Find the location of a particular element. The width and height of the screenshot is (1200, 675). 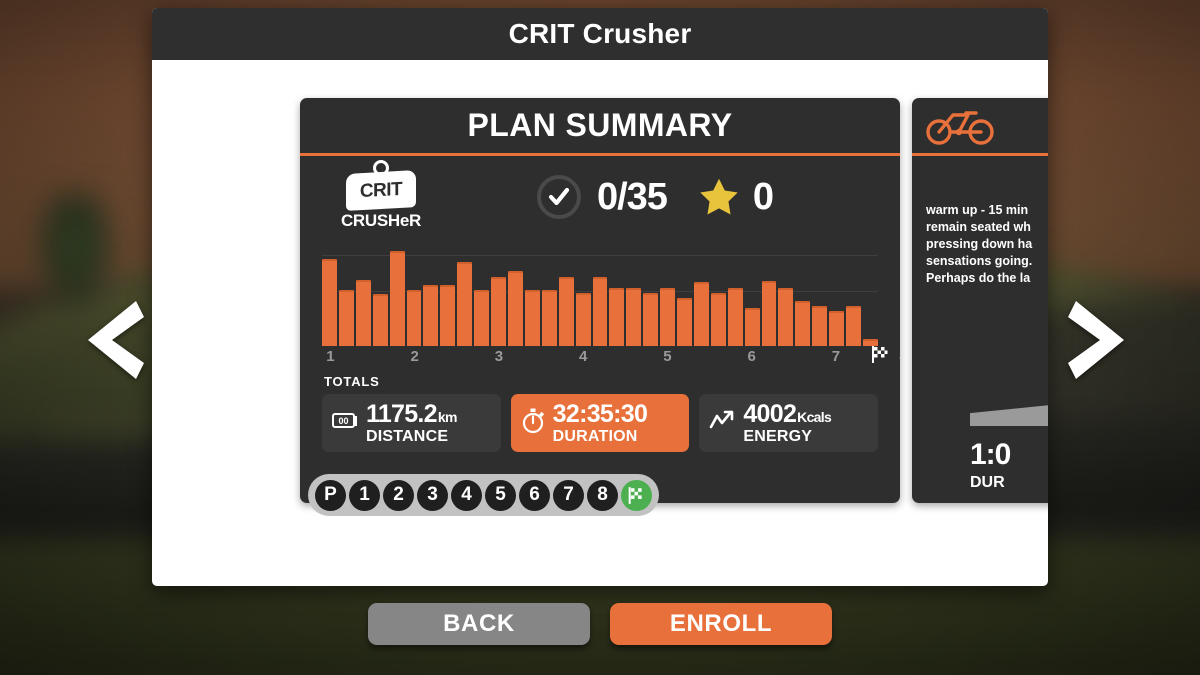

star-count: 0 is located at coordinates (763, 196).